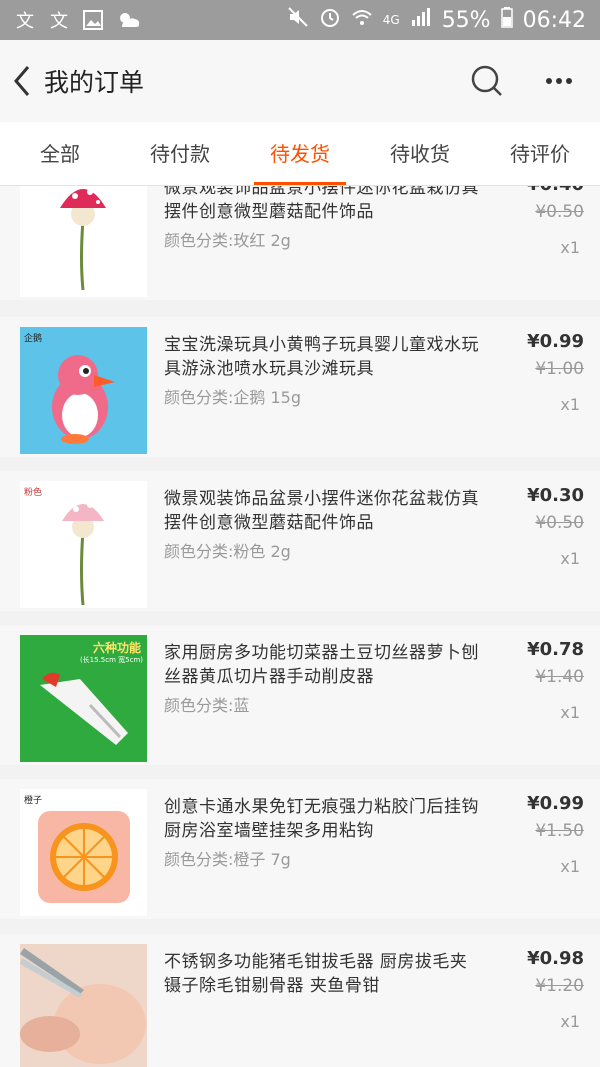  Describe the element at coordinates (227, 859) in the screenshot. I see `product-sku: 颜色分类:橙子 7g` at that location.